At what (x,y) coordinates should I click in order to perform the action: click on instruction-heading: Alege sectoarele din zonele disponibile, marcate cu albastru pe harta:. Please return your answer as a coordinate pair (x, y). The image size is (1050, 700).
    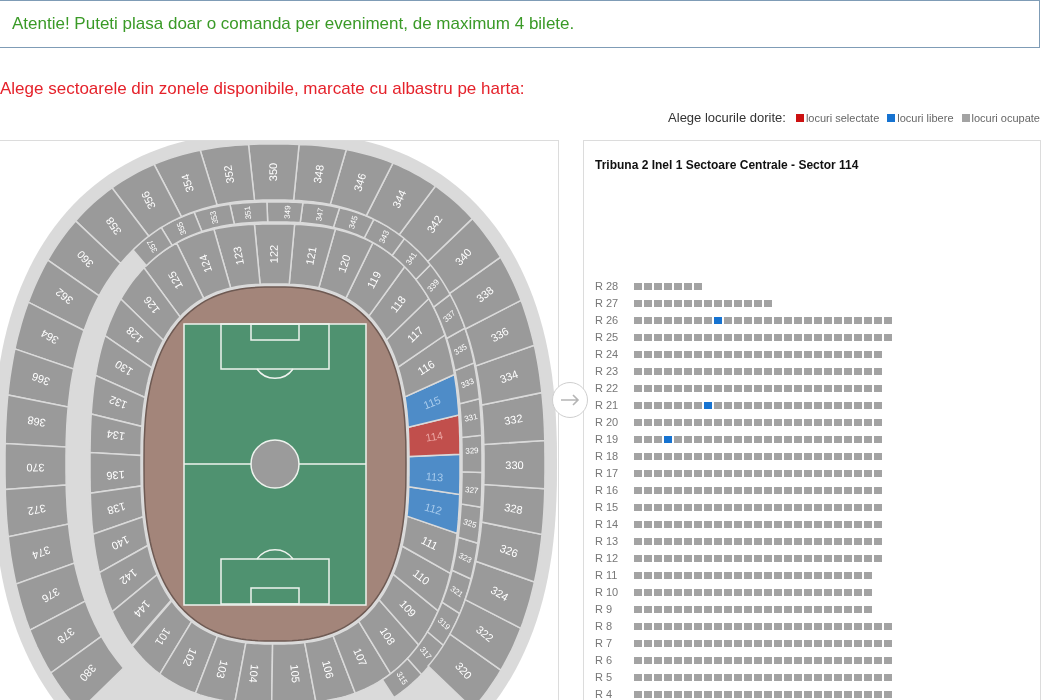
    Looking at the image, I should click on (262, 89).